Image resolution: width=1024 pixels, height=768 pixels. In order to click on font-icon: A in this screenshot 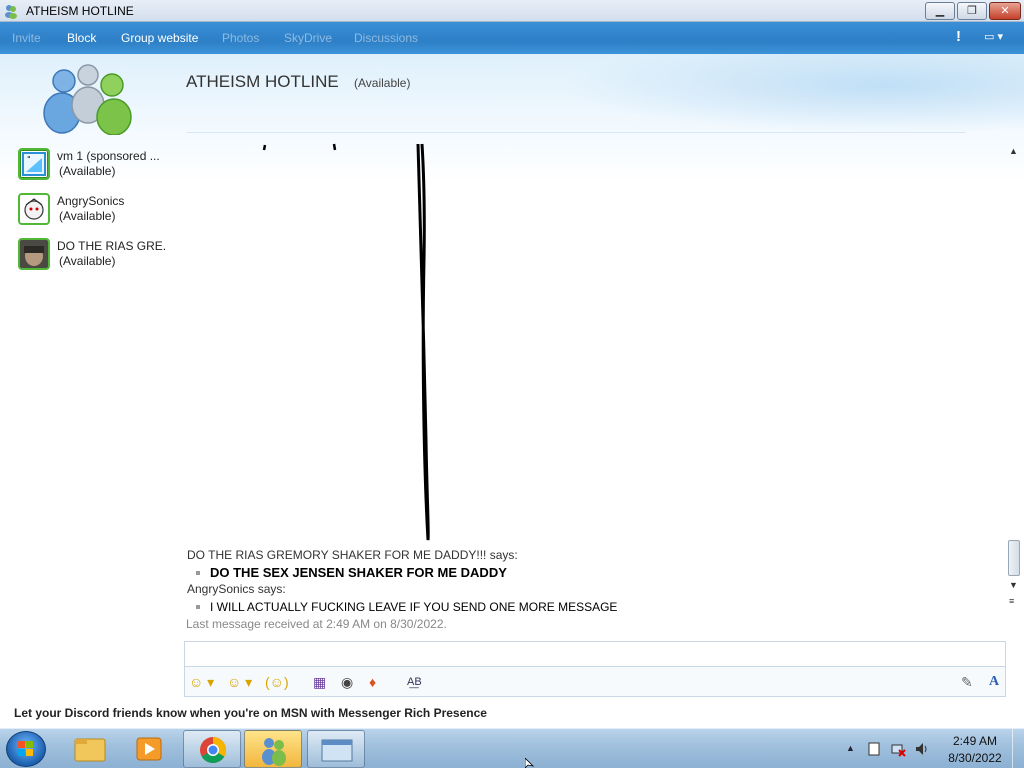, I will do `click(994, 682)`.